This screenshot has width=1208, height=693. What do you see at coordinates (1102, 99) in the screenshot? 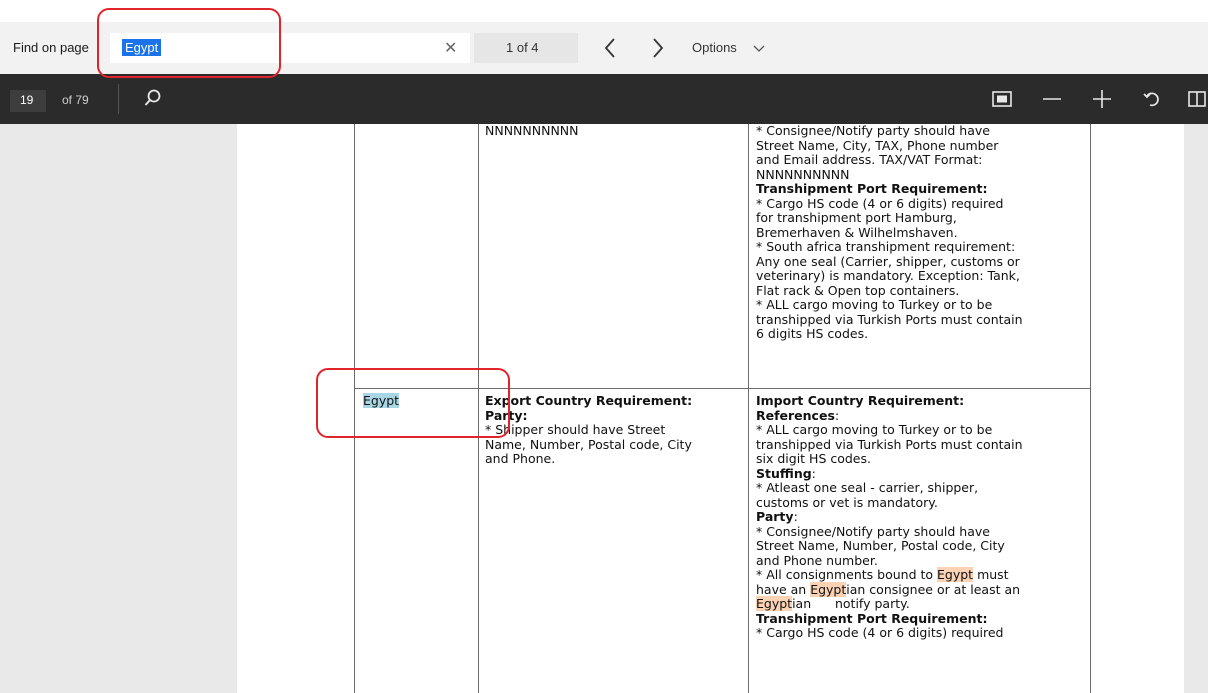
I see `zoom-in-icon` at bounding box center [1102, 99].